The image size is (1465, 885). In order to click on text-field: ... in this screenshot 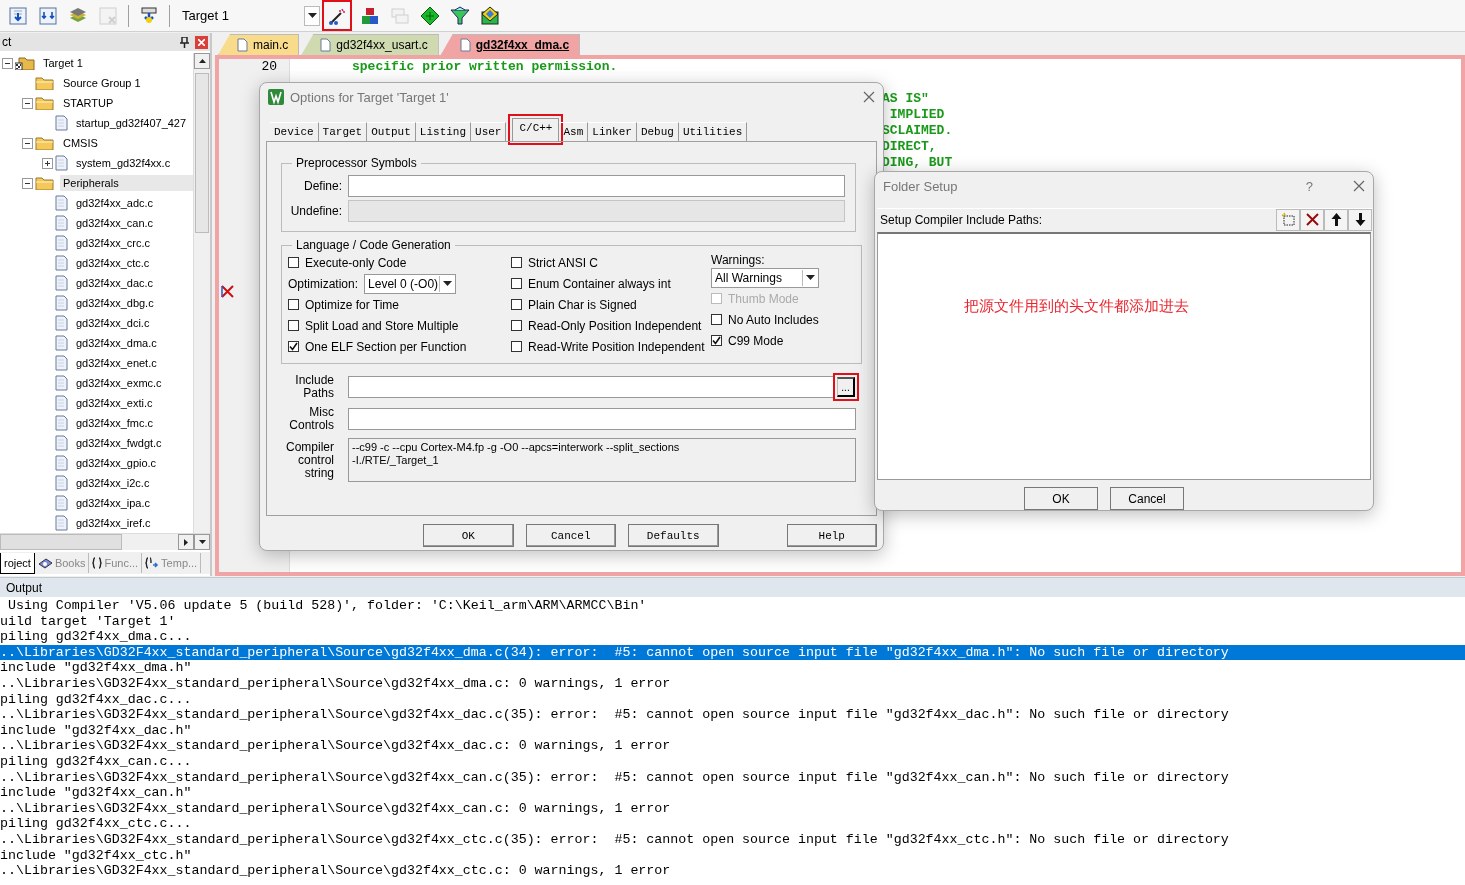, I will do `click(602, 387)`.